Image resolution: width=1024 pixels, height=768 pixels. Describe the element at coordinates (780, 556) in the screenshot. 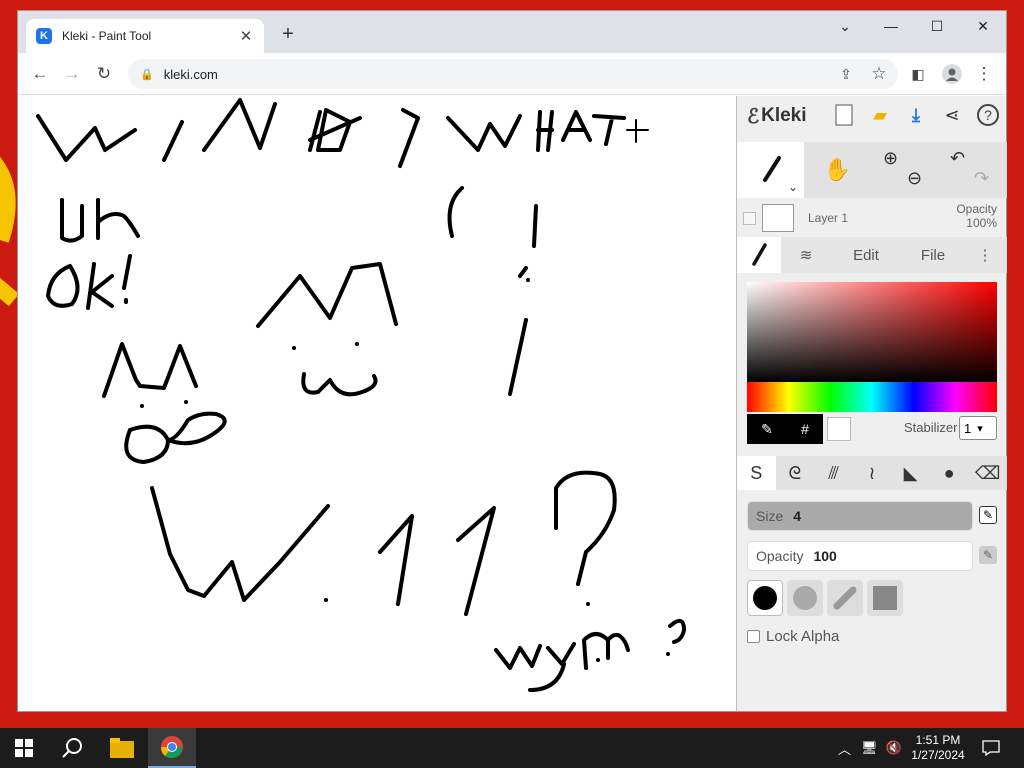

I see `opacity-label: Opacity` at that location.